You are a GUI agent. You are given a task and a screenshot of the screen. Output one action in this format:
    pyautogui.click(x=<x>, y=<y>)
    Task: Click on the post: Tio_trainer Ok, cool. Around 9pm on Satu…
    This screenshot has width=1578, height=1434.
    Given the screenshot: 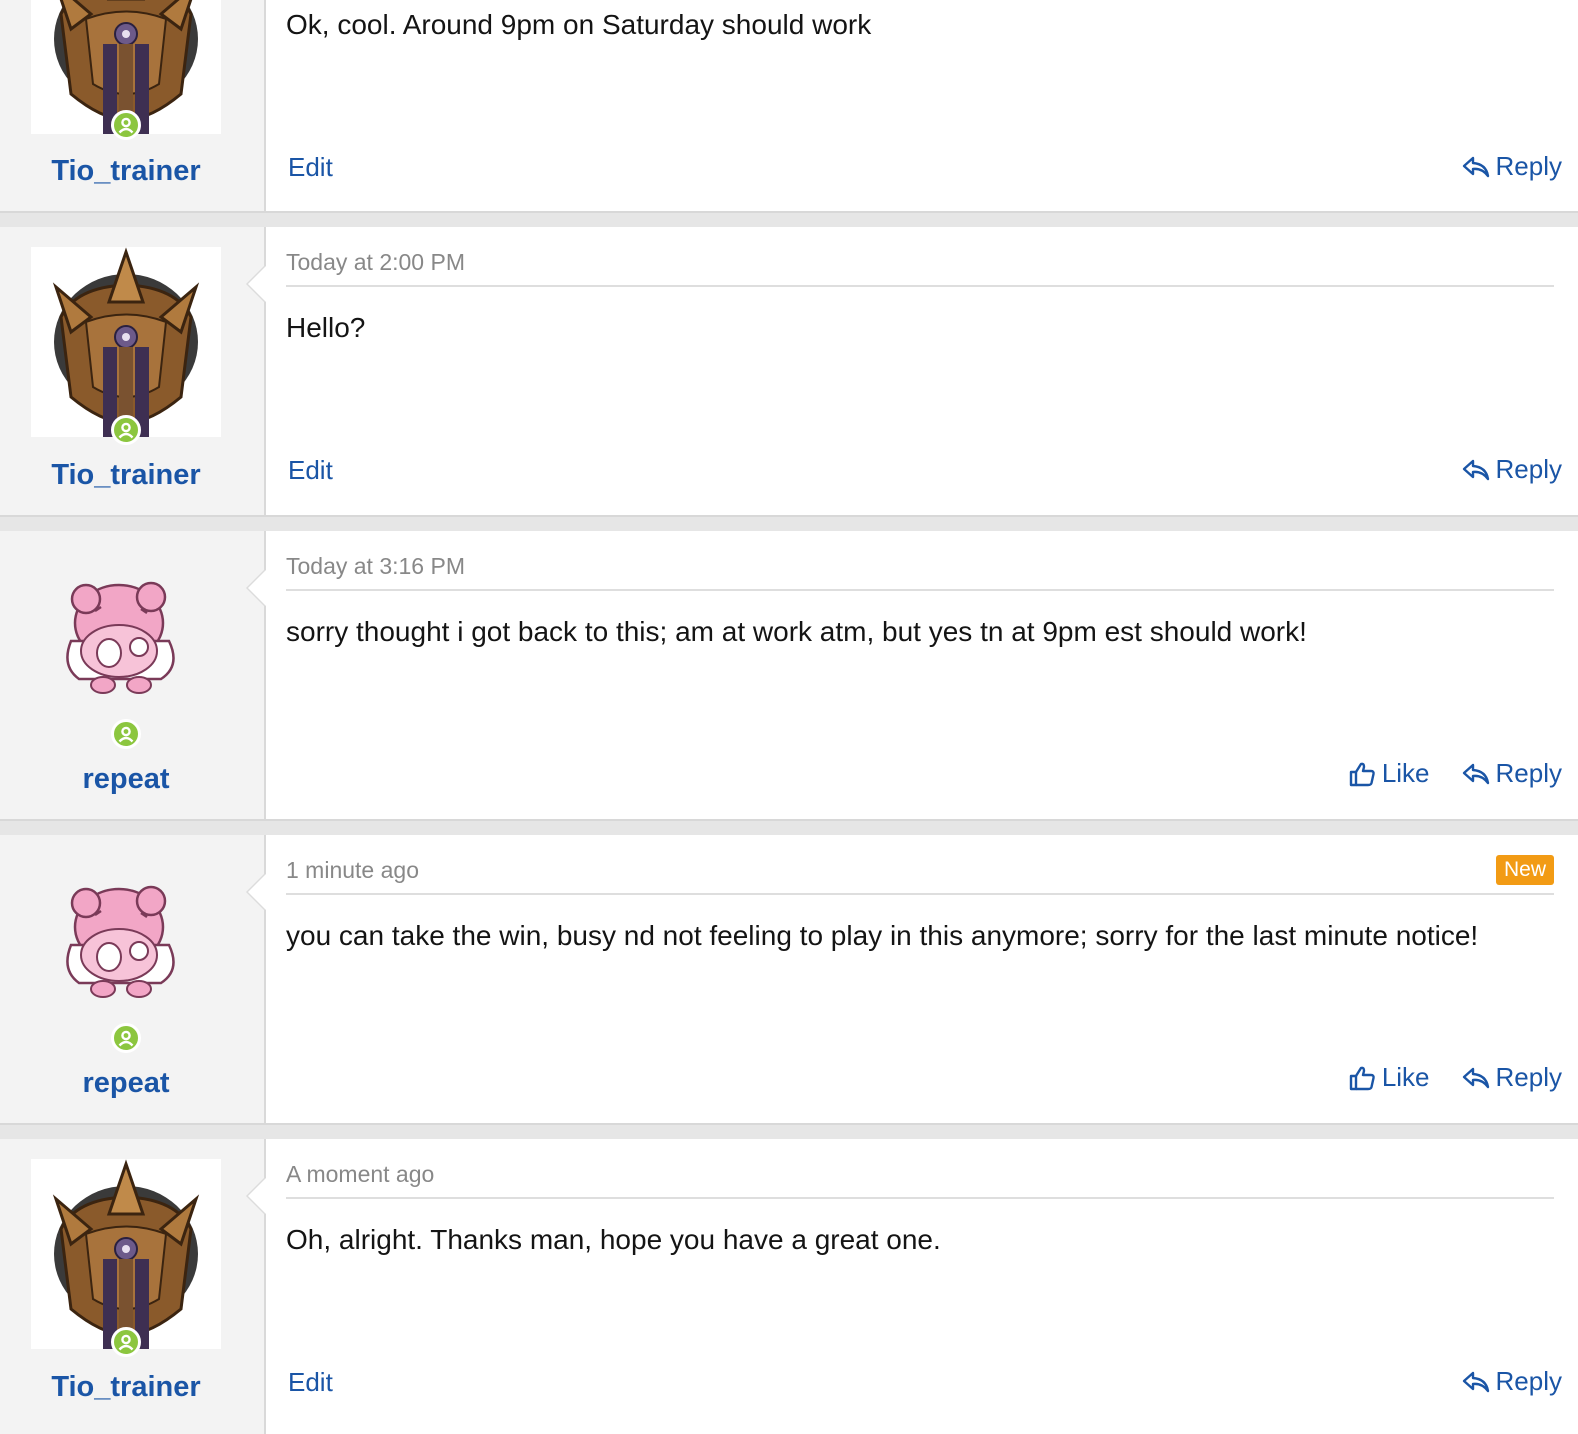 What is the action you would take?
    pyautogui.click(x=789, y=106)
    